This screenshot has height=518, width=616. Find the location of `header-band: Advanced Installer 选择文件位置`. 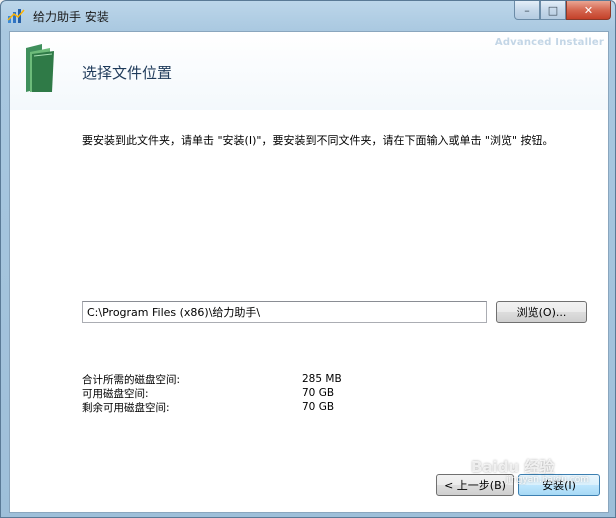

header-band: Advanced Installer 选择文件位置 is located at coordinates (309, 71).